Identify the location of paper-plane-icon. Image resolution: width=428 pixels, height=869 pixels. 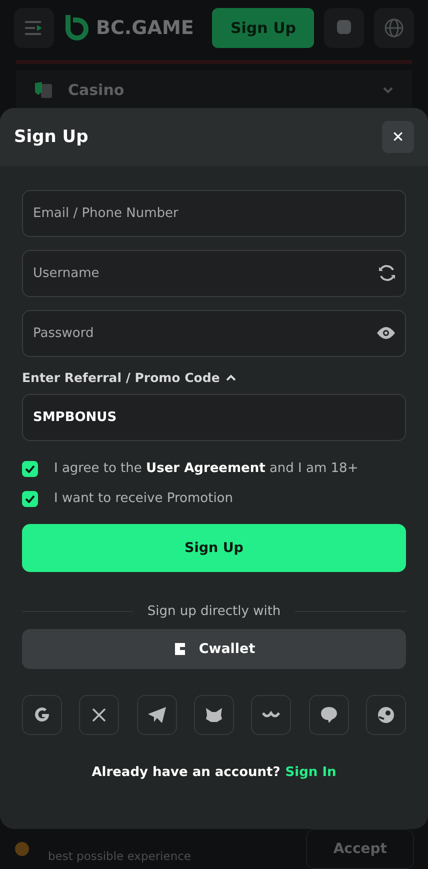
(156, 715).